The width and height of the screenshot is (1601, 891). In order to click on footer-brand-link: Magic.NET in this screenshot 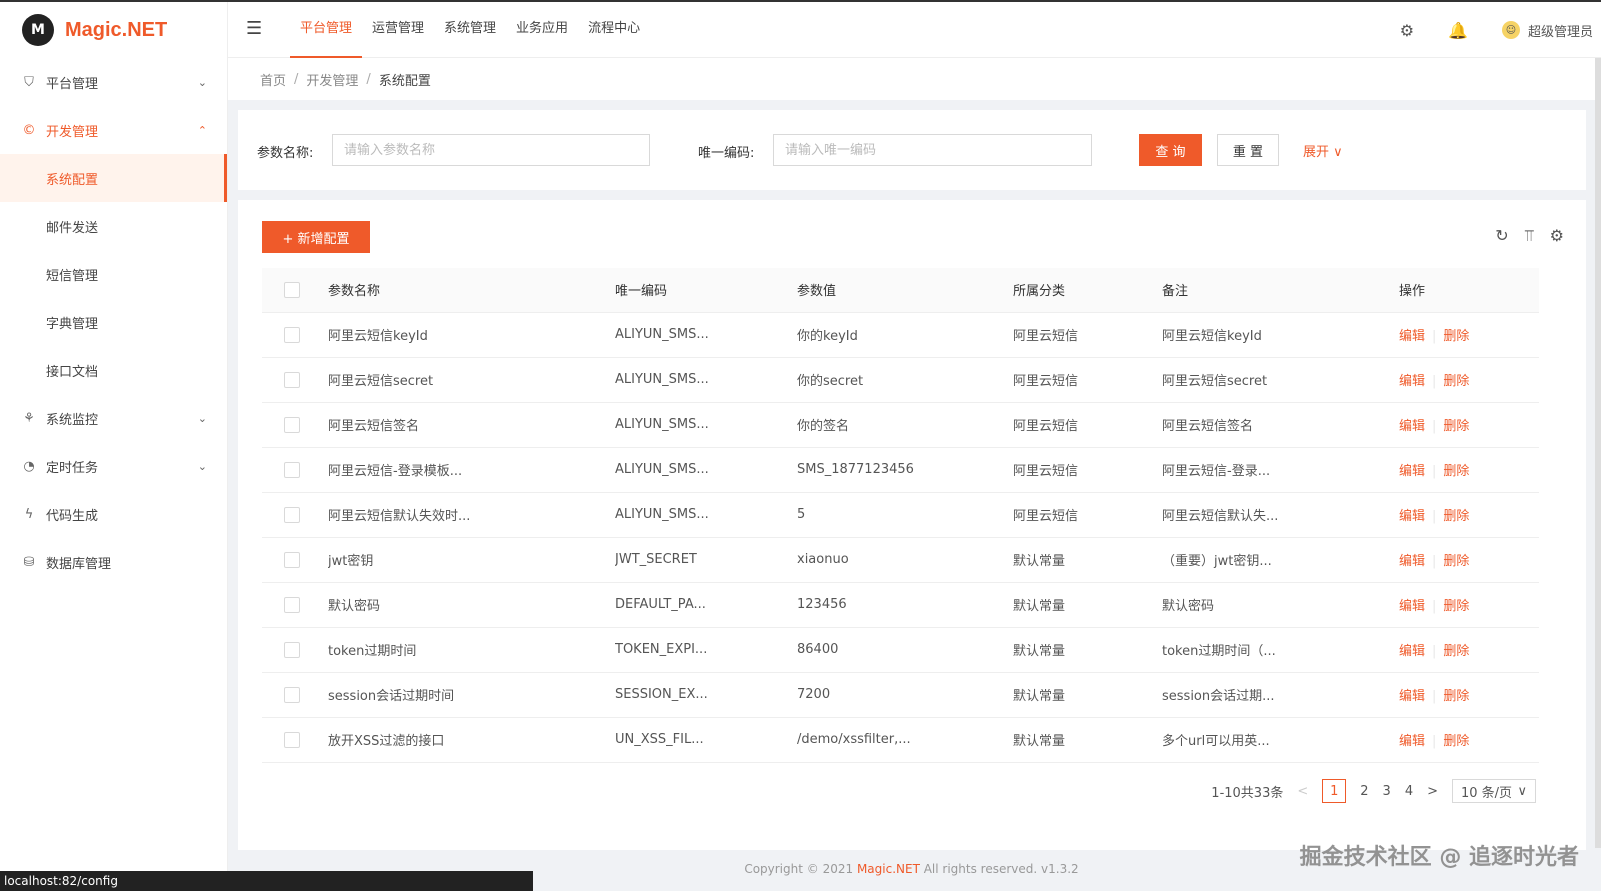, I will do `click(888, 869)`.